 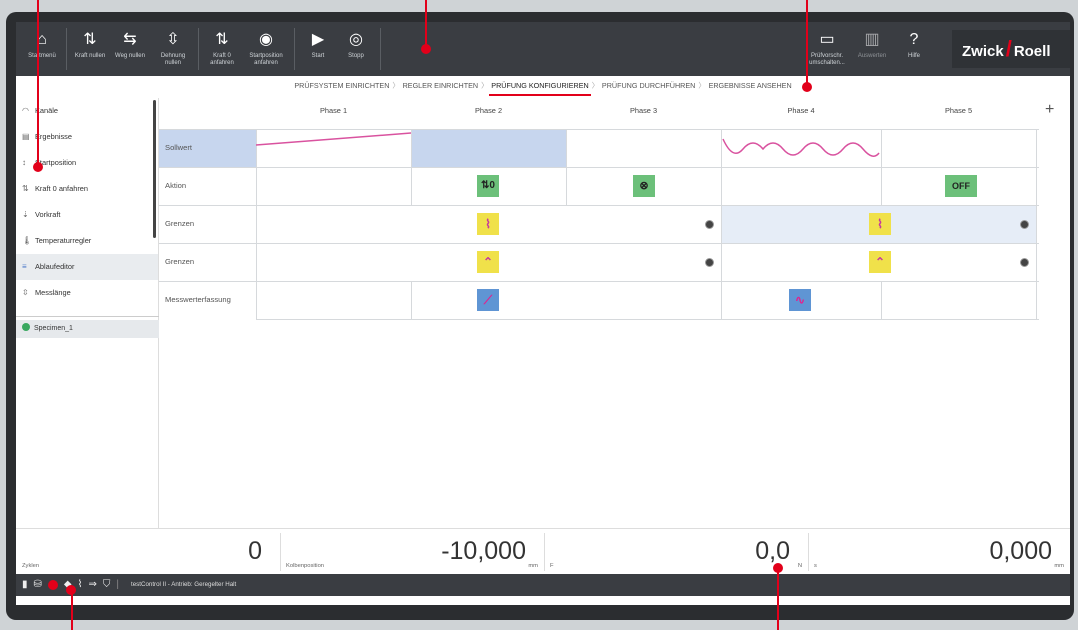 I want to click on setpoint-ramp-graph, so click(x=333, y=139).